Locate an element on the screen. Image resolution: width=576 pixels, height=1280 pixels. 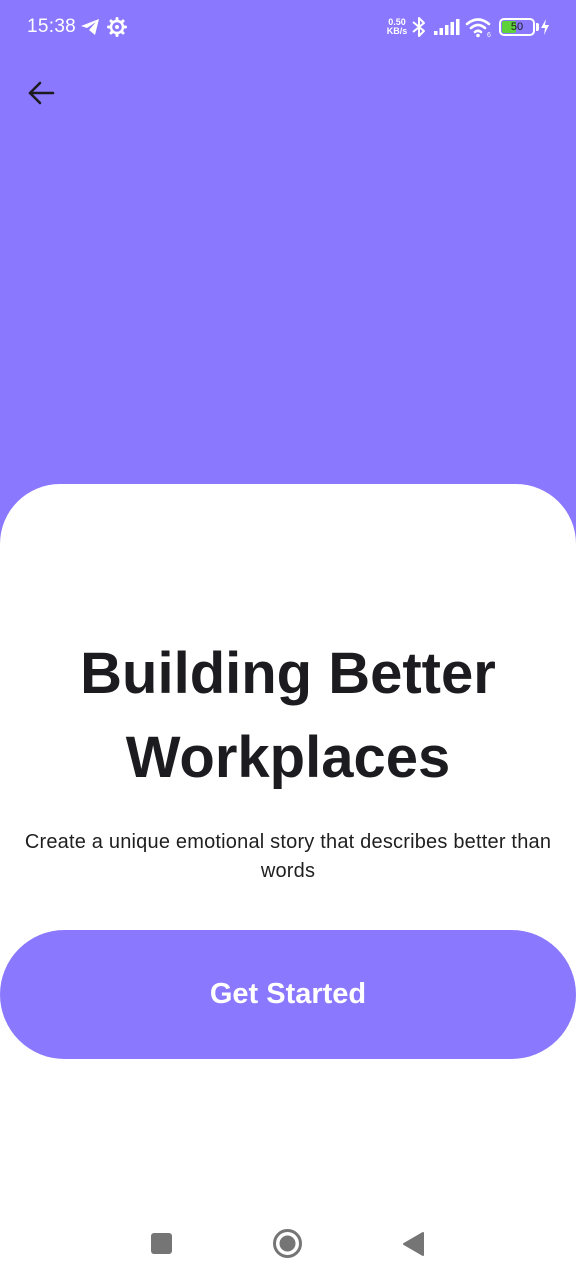
battery-cap is located at coordinates (537, 27).